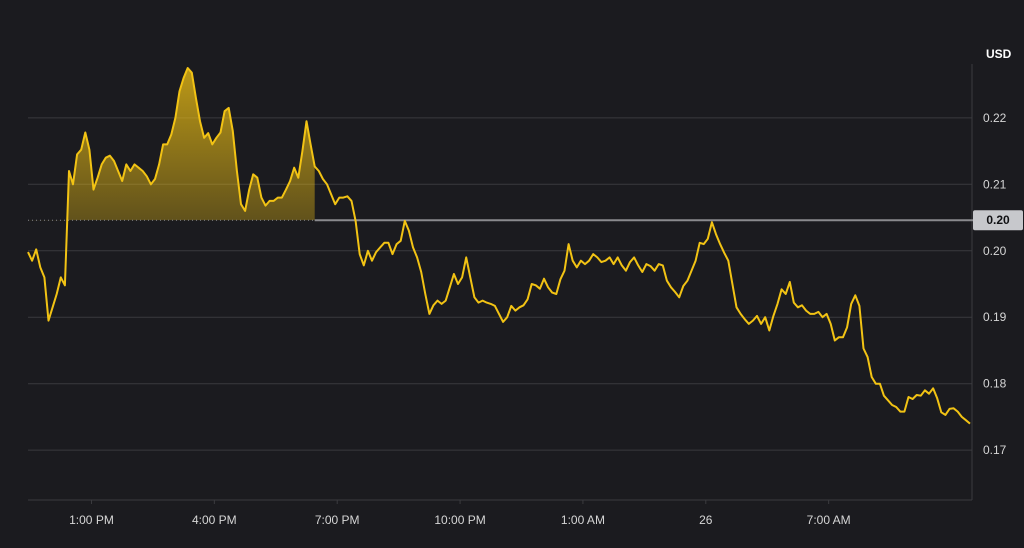 This screenshot has height=548, width=1024. Describe the element at coordinates (995, 384) in the screenshot. I see `y-tick-label: 0.18` at that location.